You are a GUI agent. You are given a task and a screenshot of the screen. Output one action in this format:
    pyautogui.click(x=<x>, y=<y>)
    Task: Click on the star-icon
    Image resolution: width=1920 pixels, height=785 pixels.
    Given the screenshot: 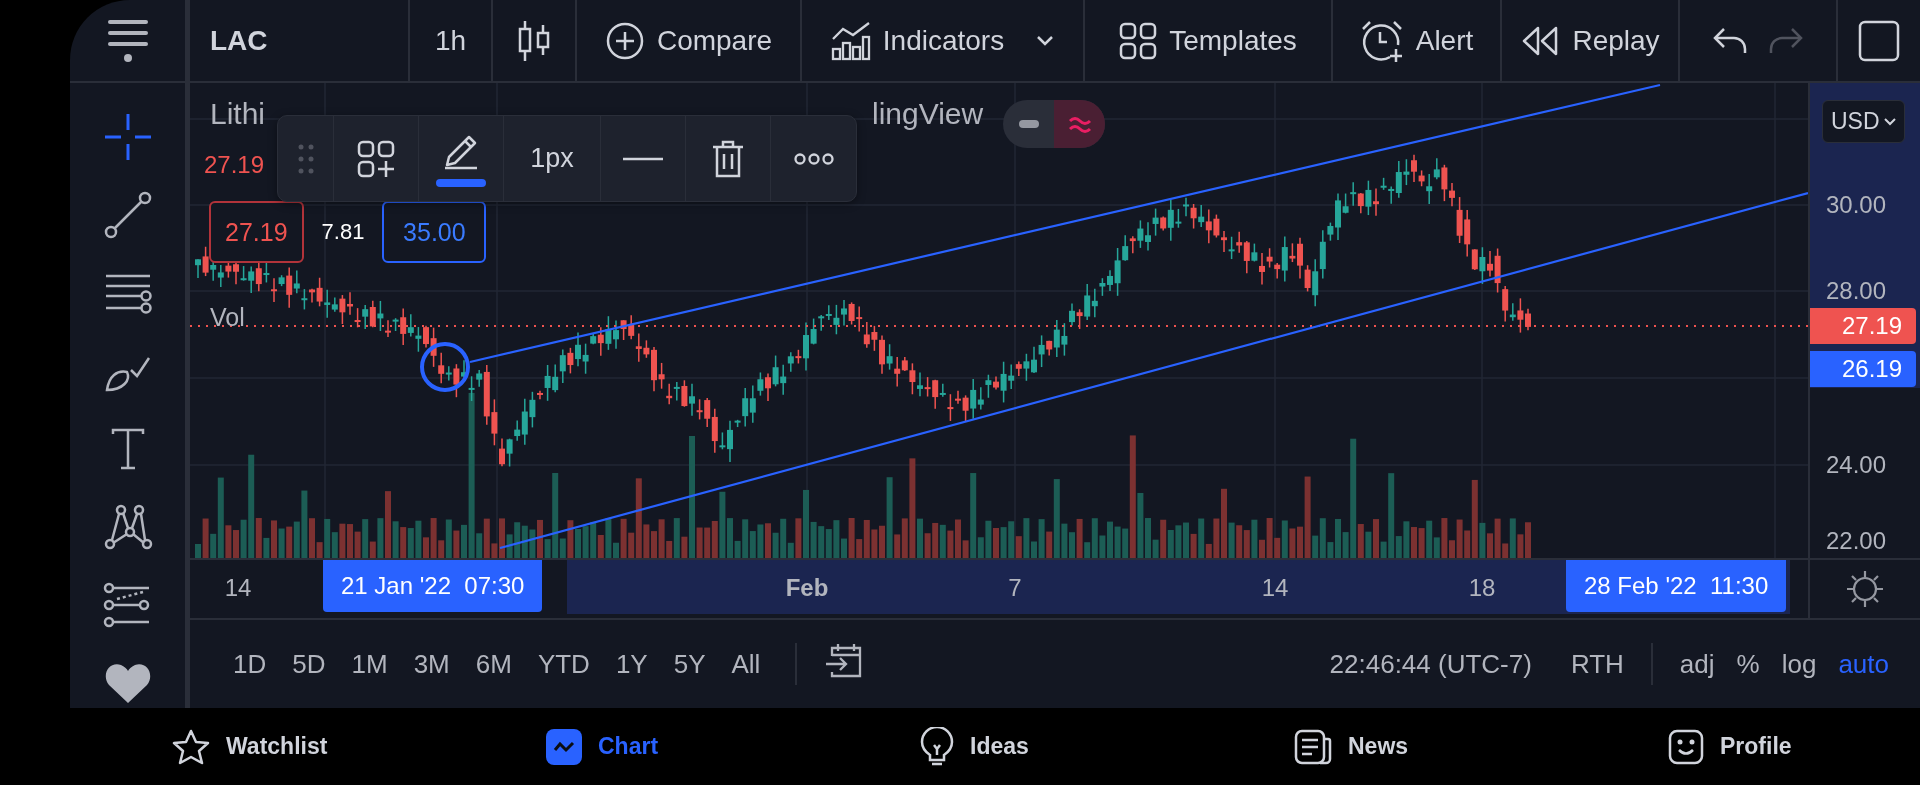 What is the action you would take?
    pyautogui.click(x=191, y=746)
    